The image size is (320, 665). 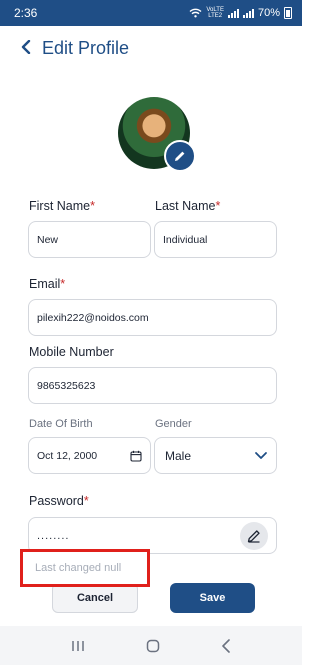 I want to click on signal-icon, so click(x=233, y=13).